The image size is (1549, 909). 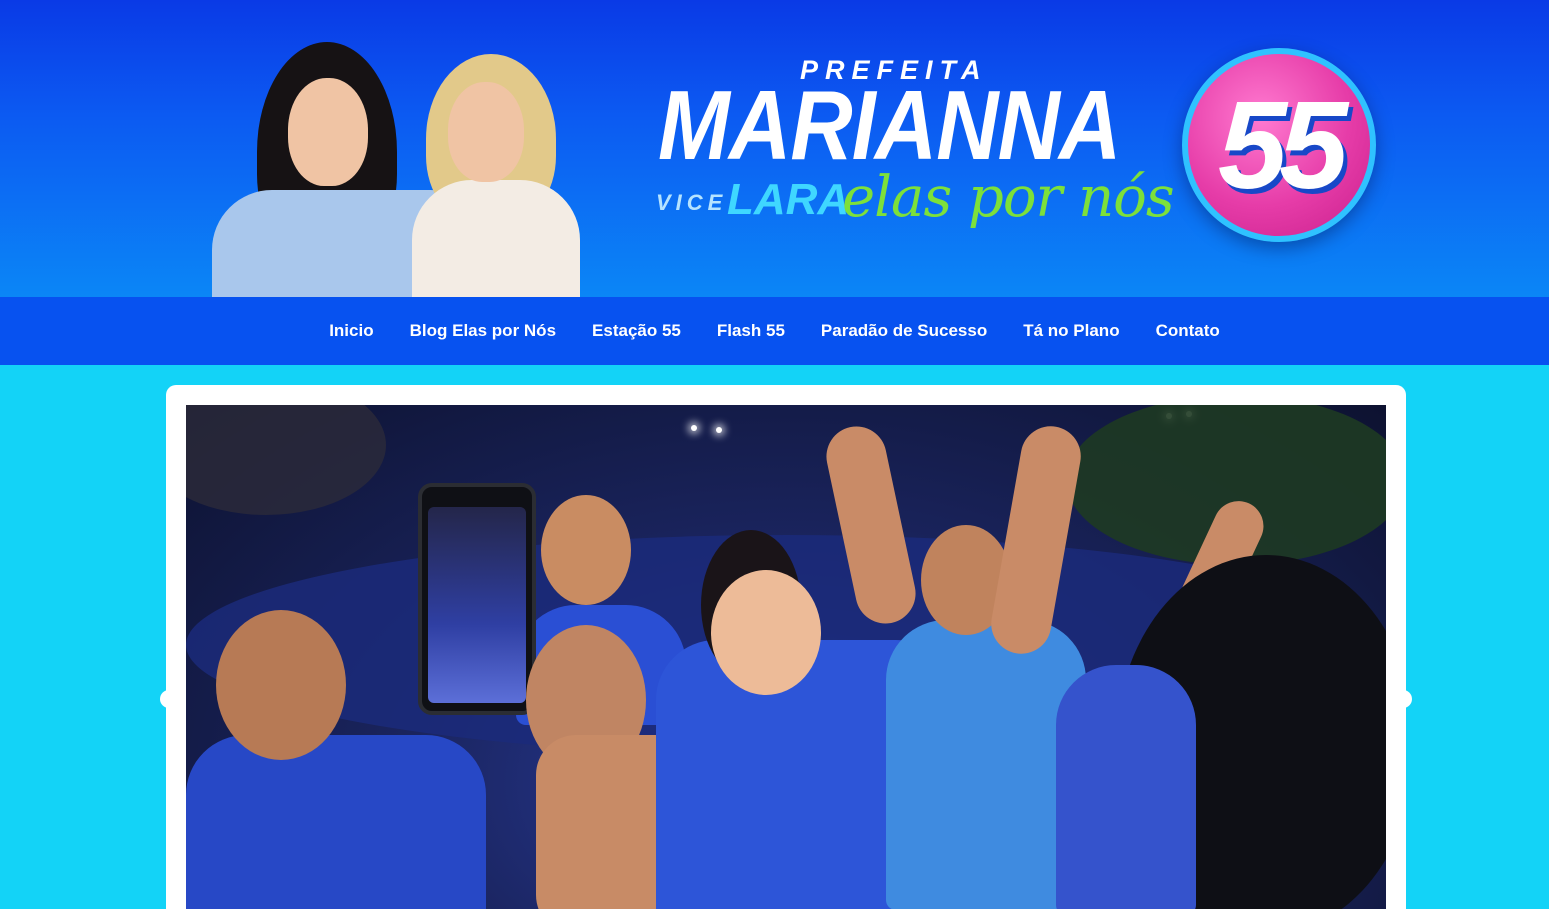 I want to click on nav-item-paradao: Paradão de Sucesso, so click(x=904, y=331).